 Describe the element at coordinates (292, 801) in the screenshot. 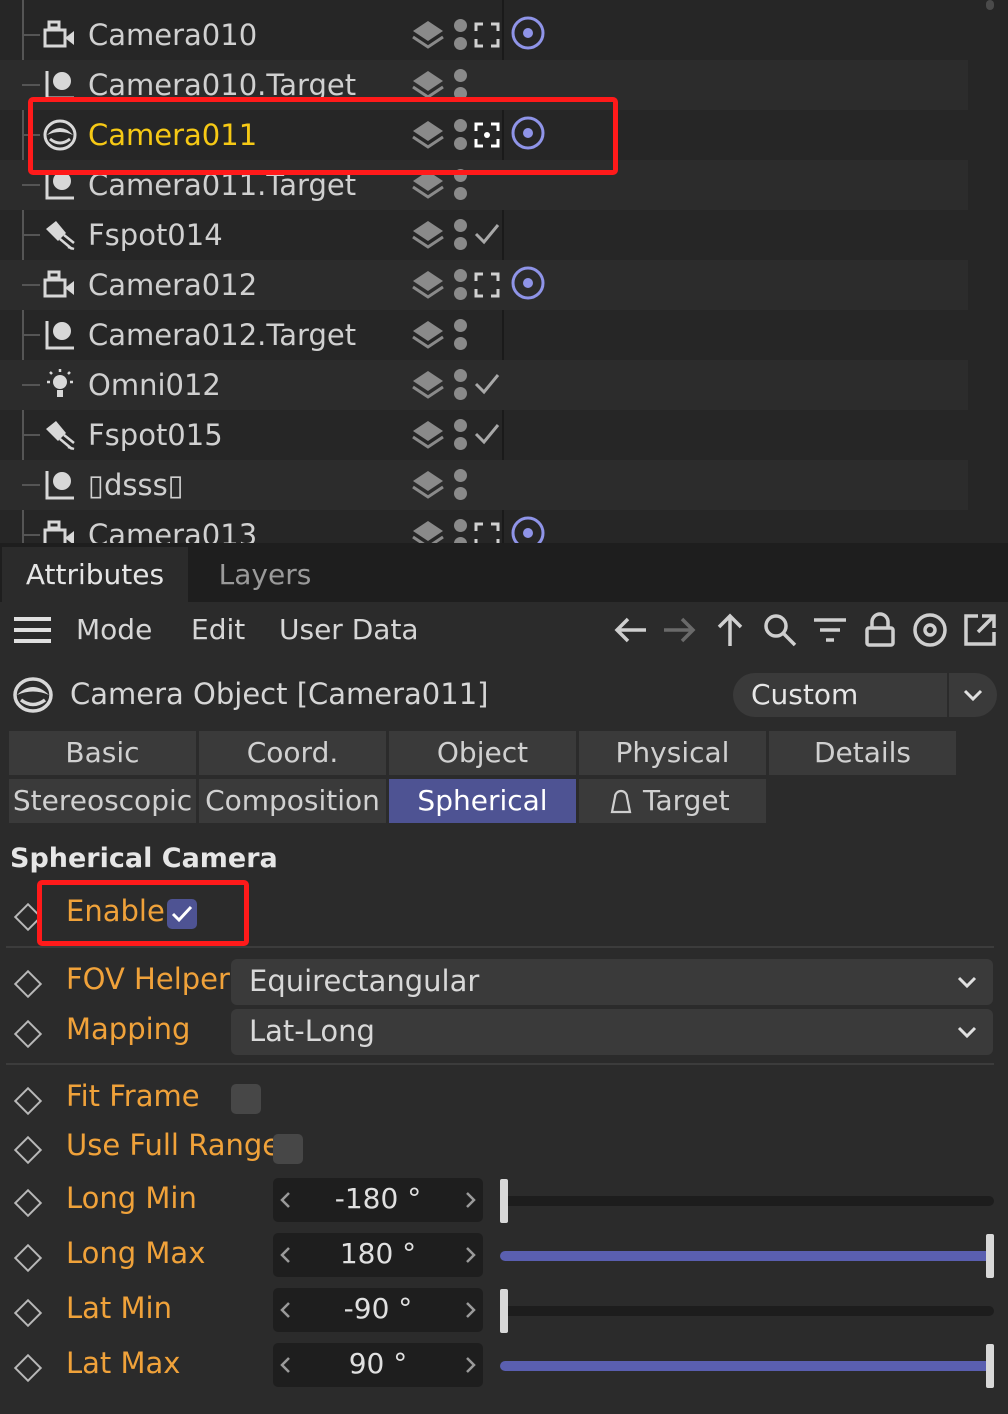

I see `tab-composition: Composition` at that location.